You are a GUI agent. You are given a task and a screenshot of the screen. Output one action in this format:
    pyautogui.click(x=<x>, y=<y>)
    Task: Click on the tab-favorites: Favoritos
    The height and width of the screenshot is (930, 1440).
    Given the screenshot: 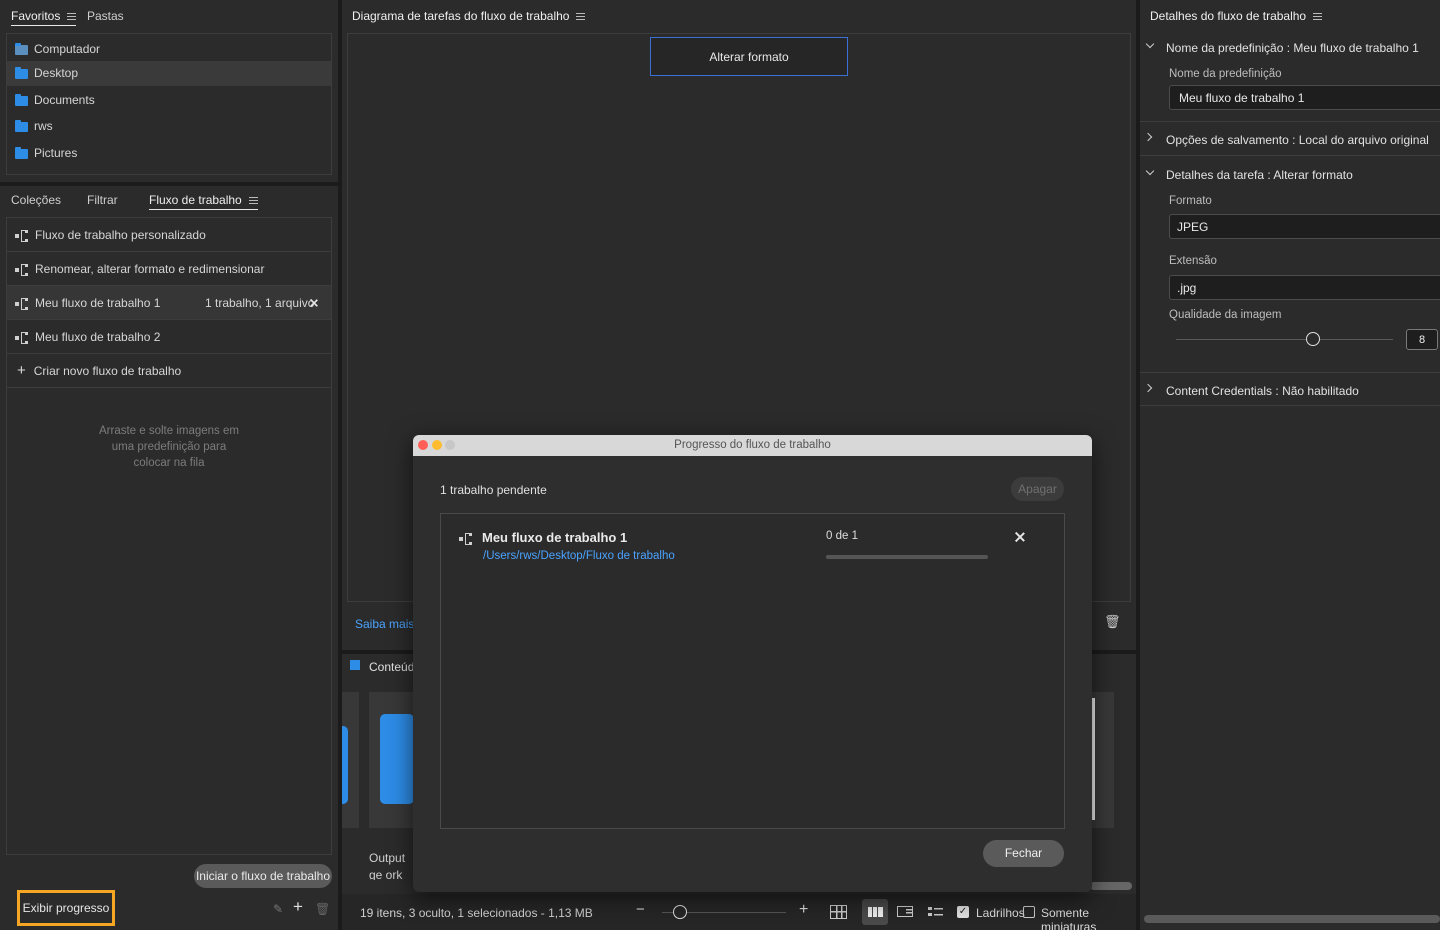 What is the action you would take?
    pyautogui.click(x=44, y=17)
    